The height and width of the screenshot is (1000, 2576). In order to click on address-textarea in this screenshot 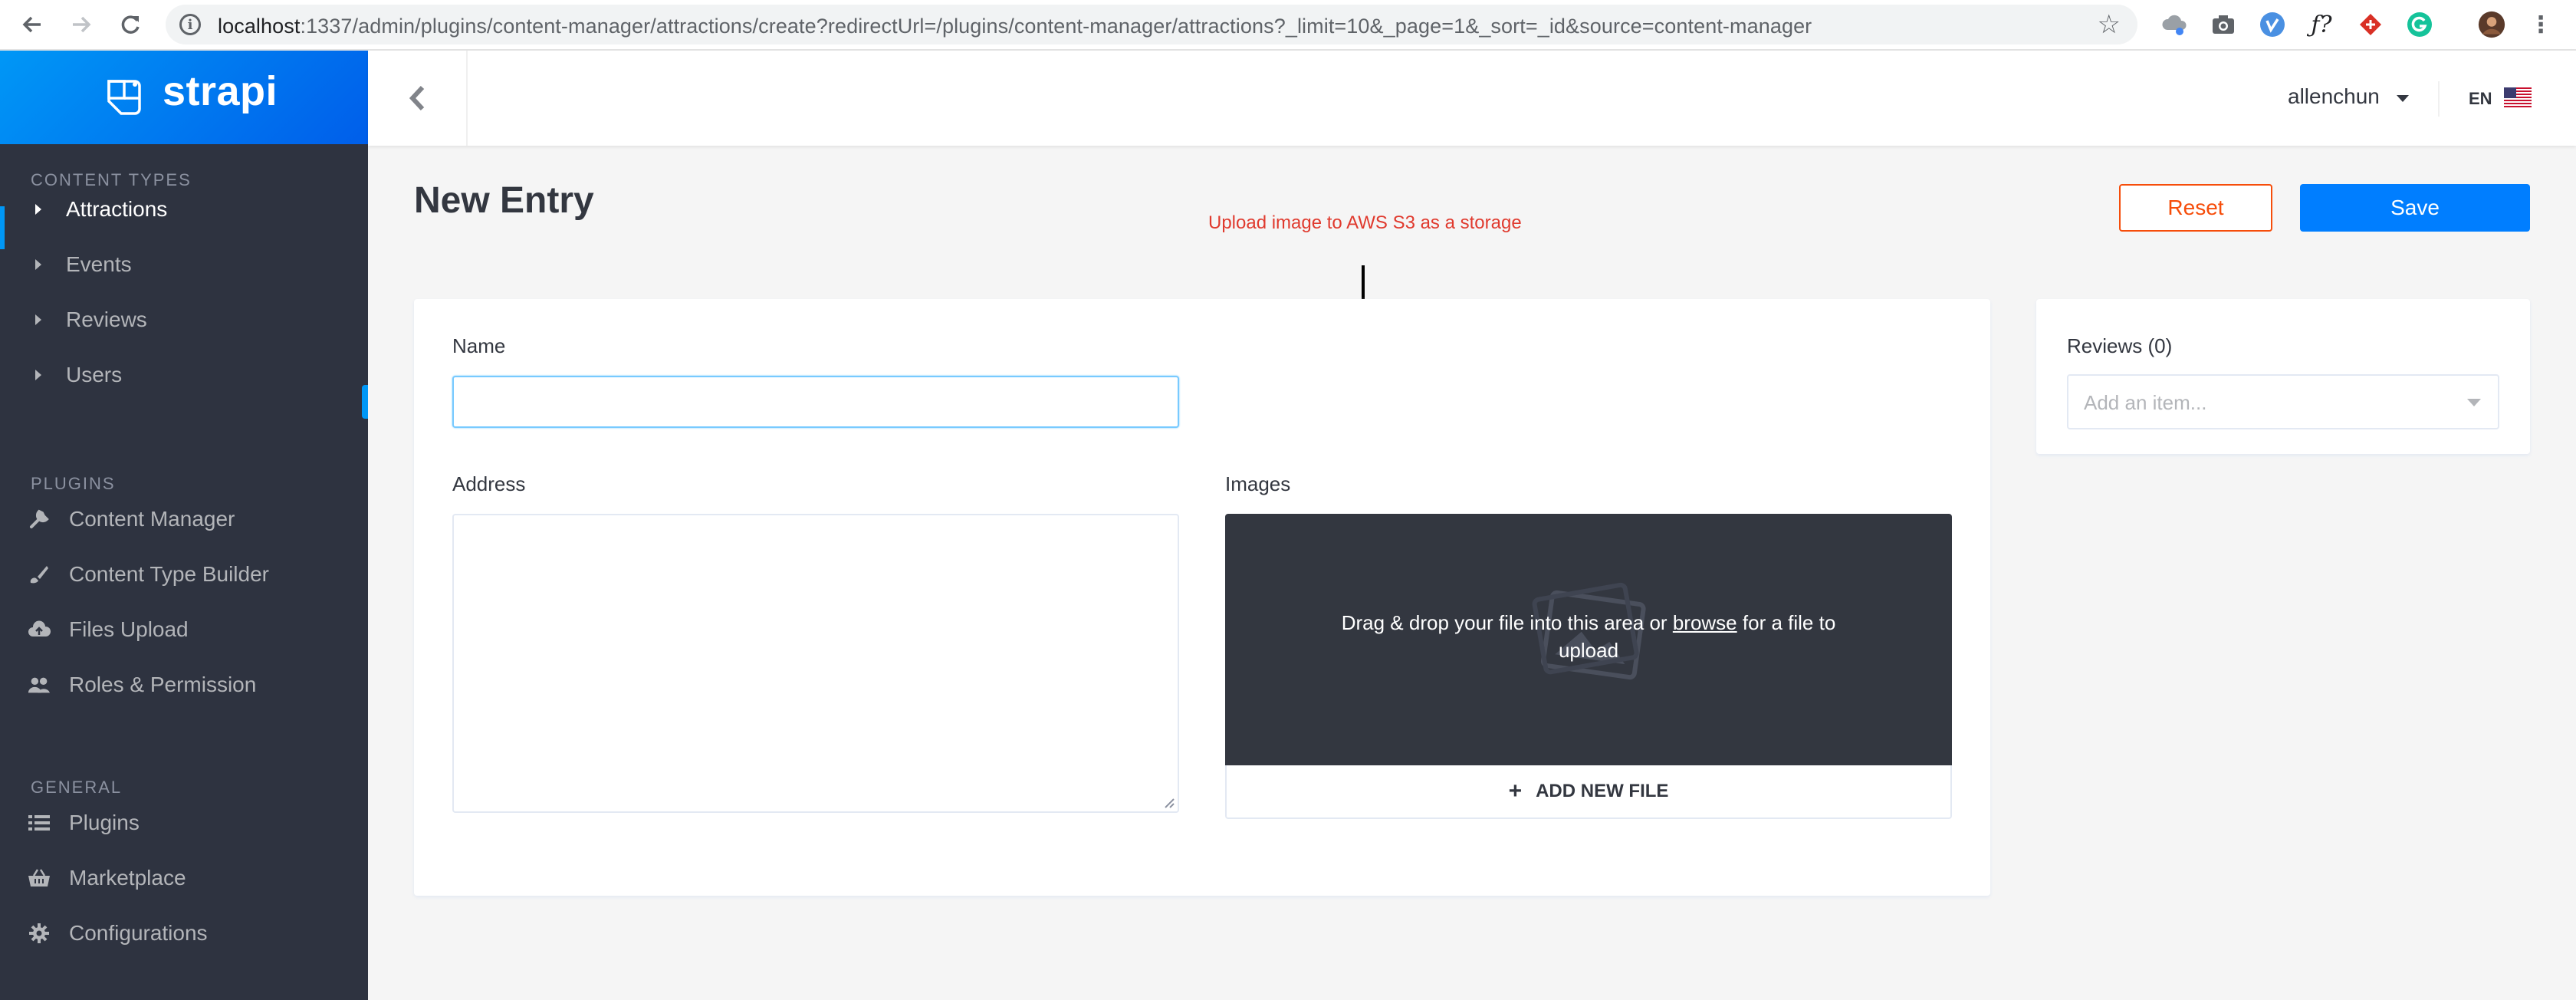, I will do `click(815, 664)`.